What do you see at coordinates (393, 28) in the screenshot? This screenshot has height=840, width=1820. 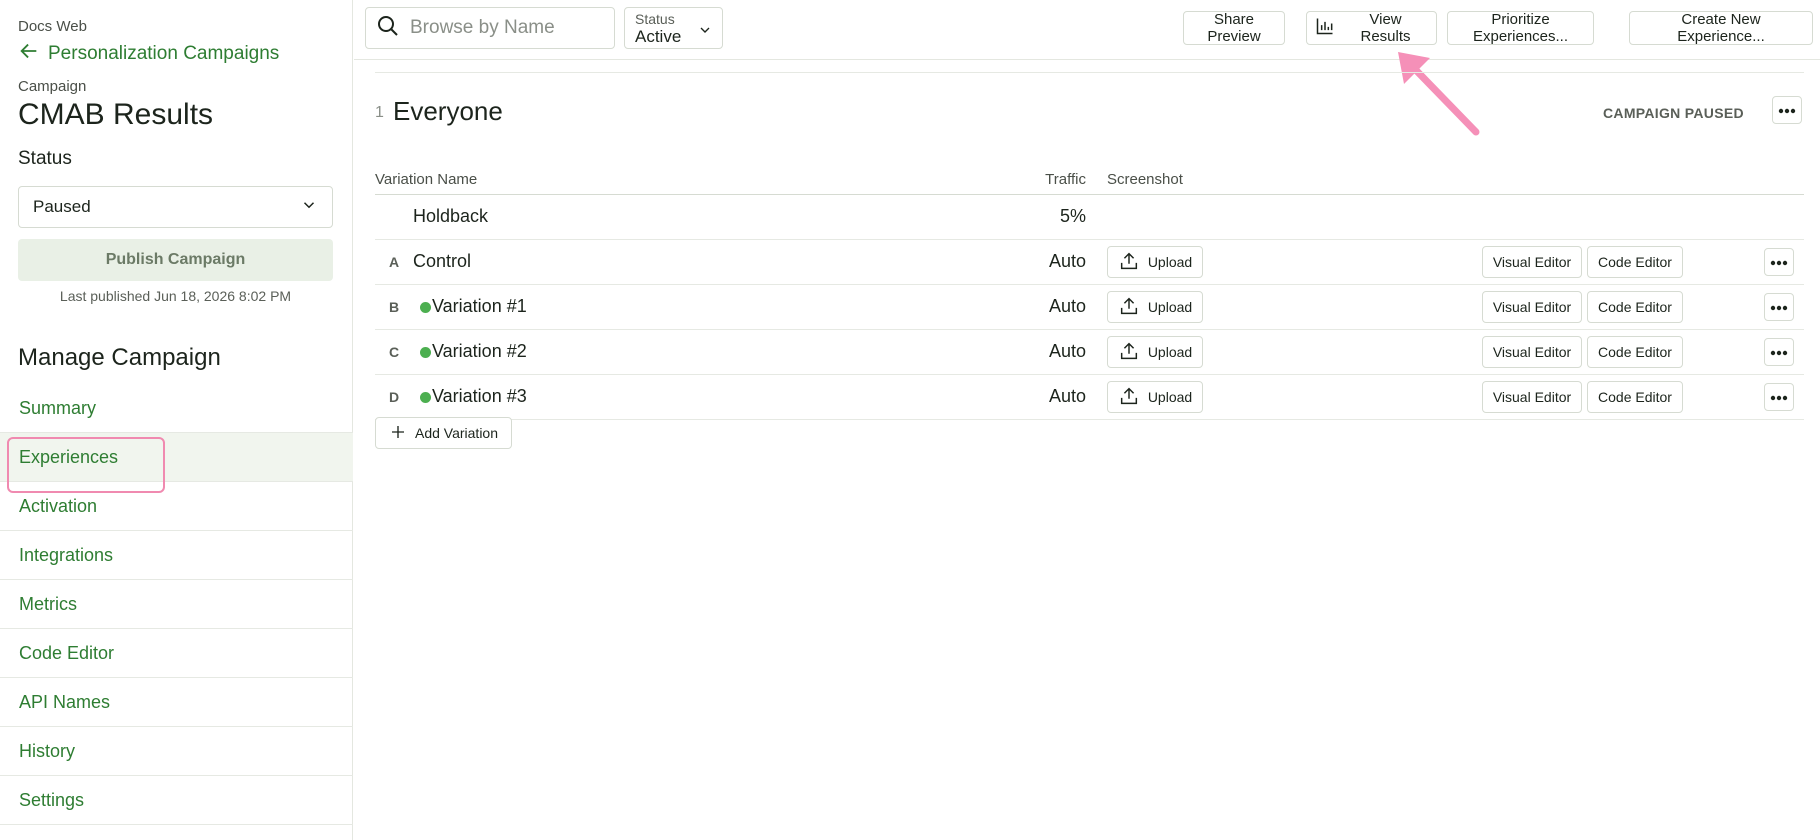 I see `search-icon` at bounding box center [393, 28].